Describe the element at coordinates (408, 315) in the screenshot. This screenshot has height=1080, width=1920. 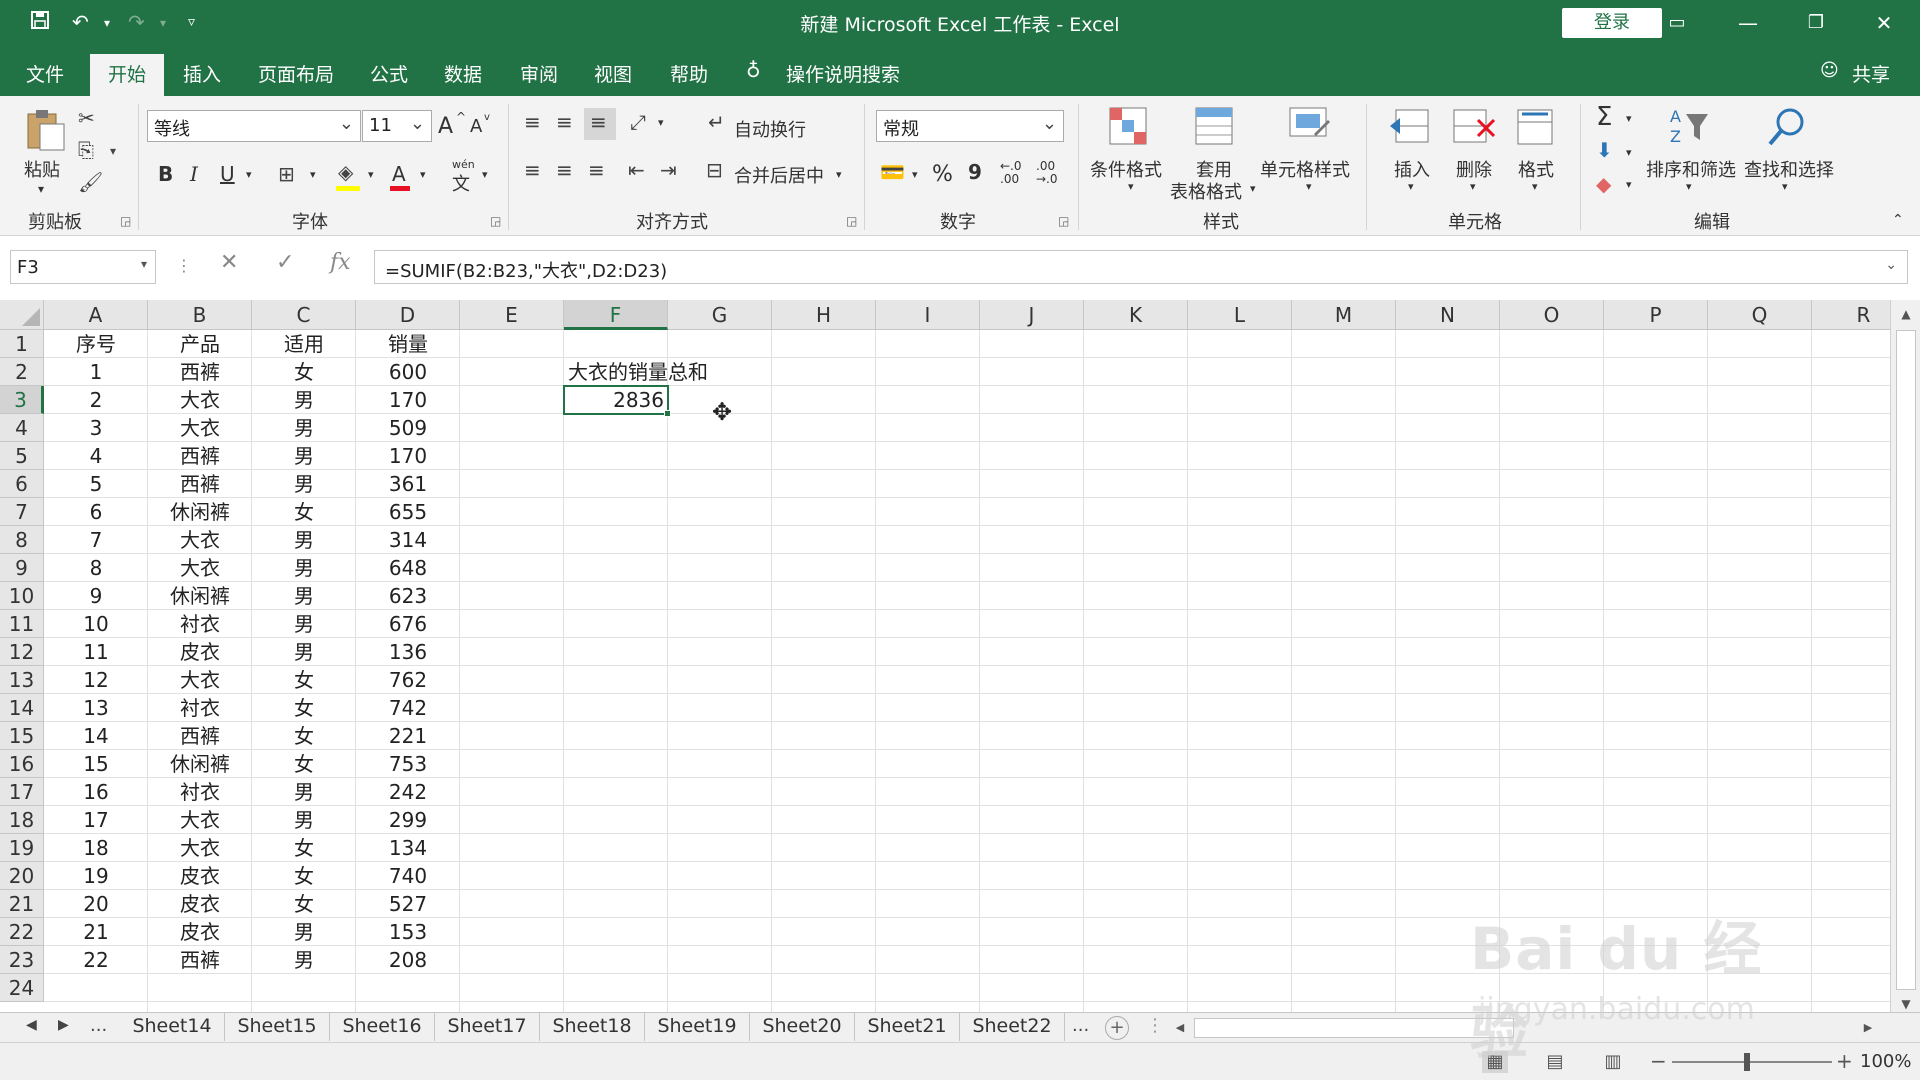
I see `column-header-d: D` at that location.